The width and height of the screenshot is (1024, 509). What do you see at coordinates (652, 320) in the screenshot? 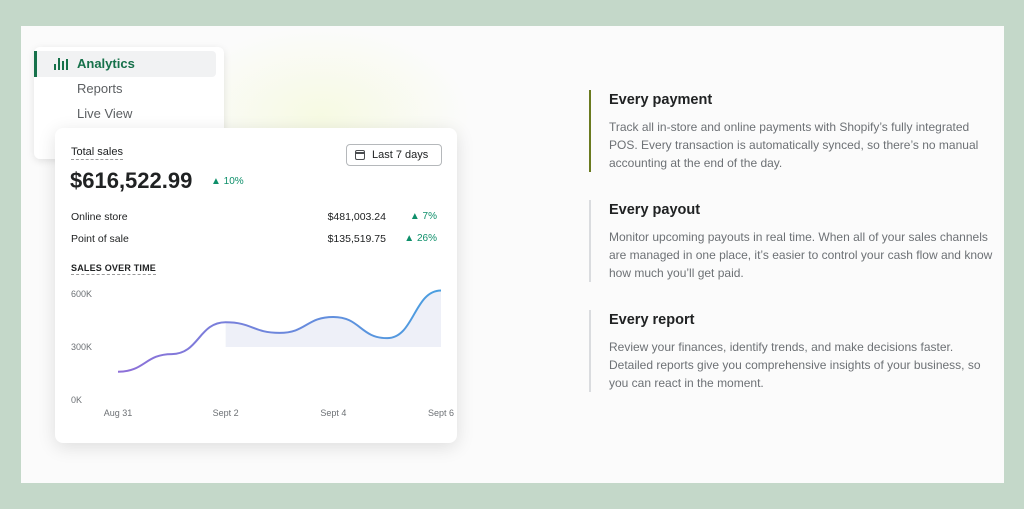
I see `feature-title: Every report` at bounding box center [652, 320].